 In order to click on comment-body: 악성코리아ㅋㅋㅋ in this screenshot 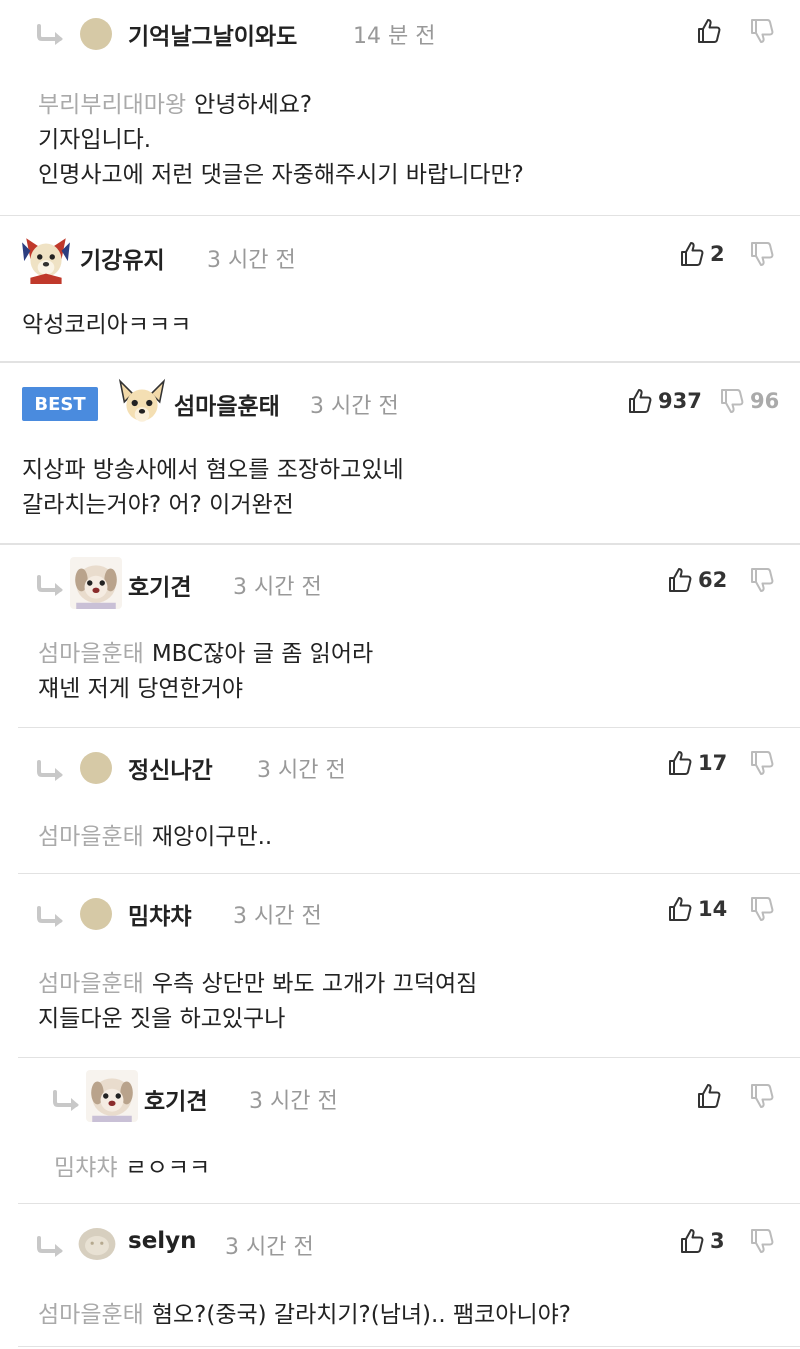, I will do `click(106, 325)`.